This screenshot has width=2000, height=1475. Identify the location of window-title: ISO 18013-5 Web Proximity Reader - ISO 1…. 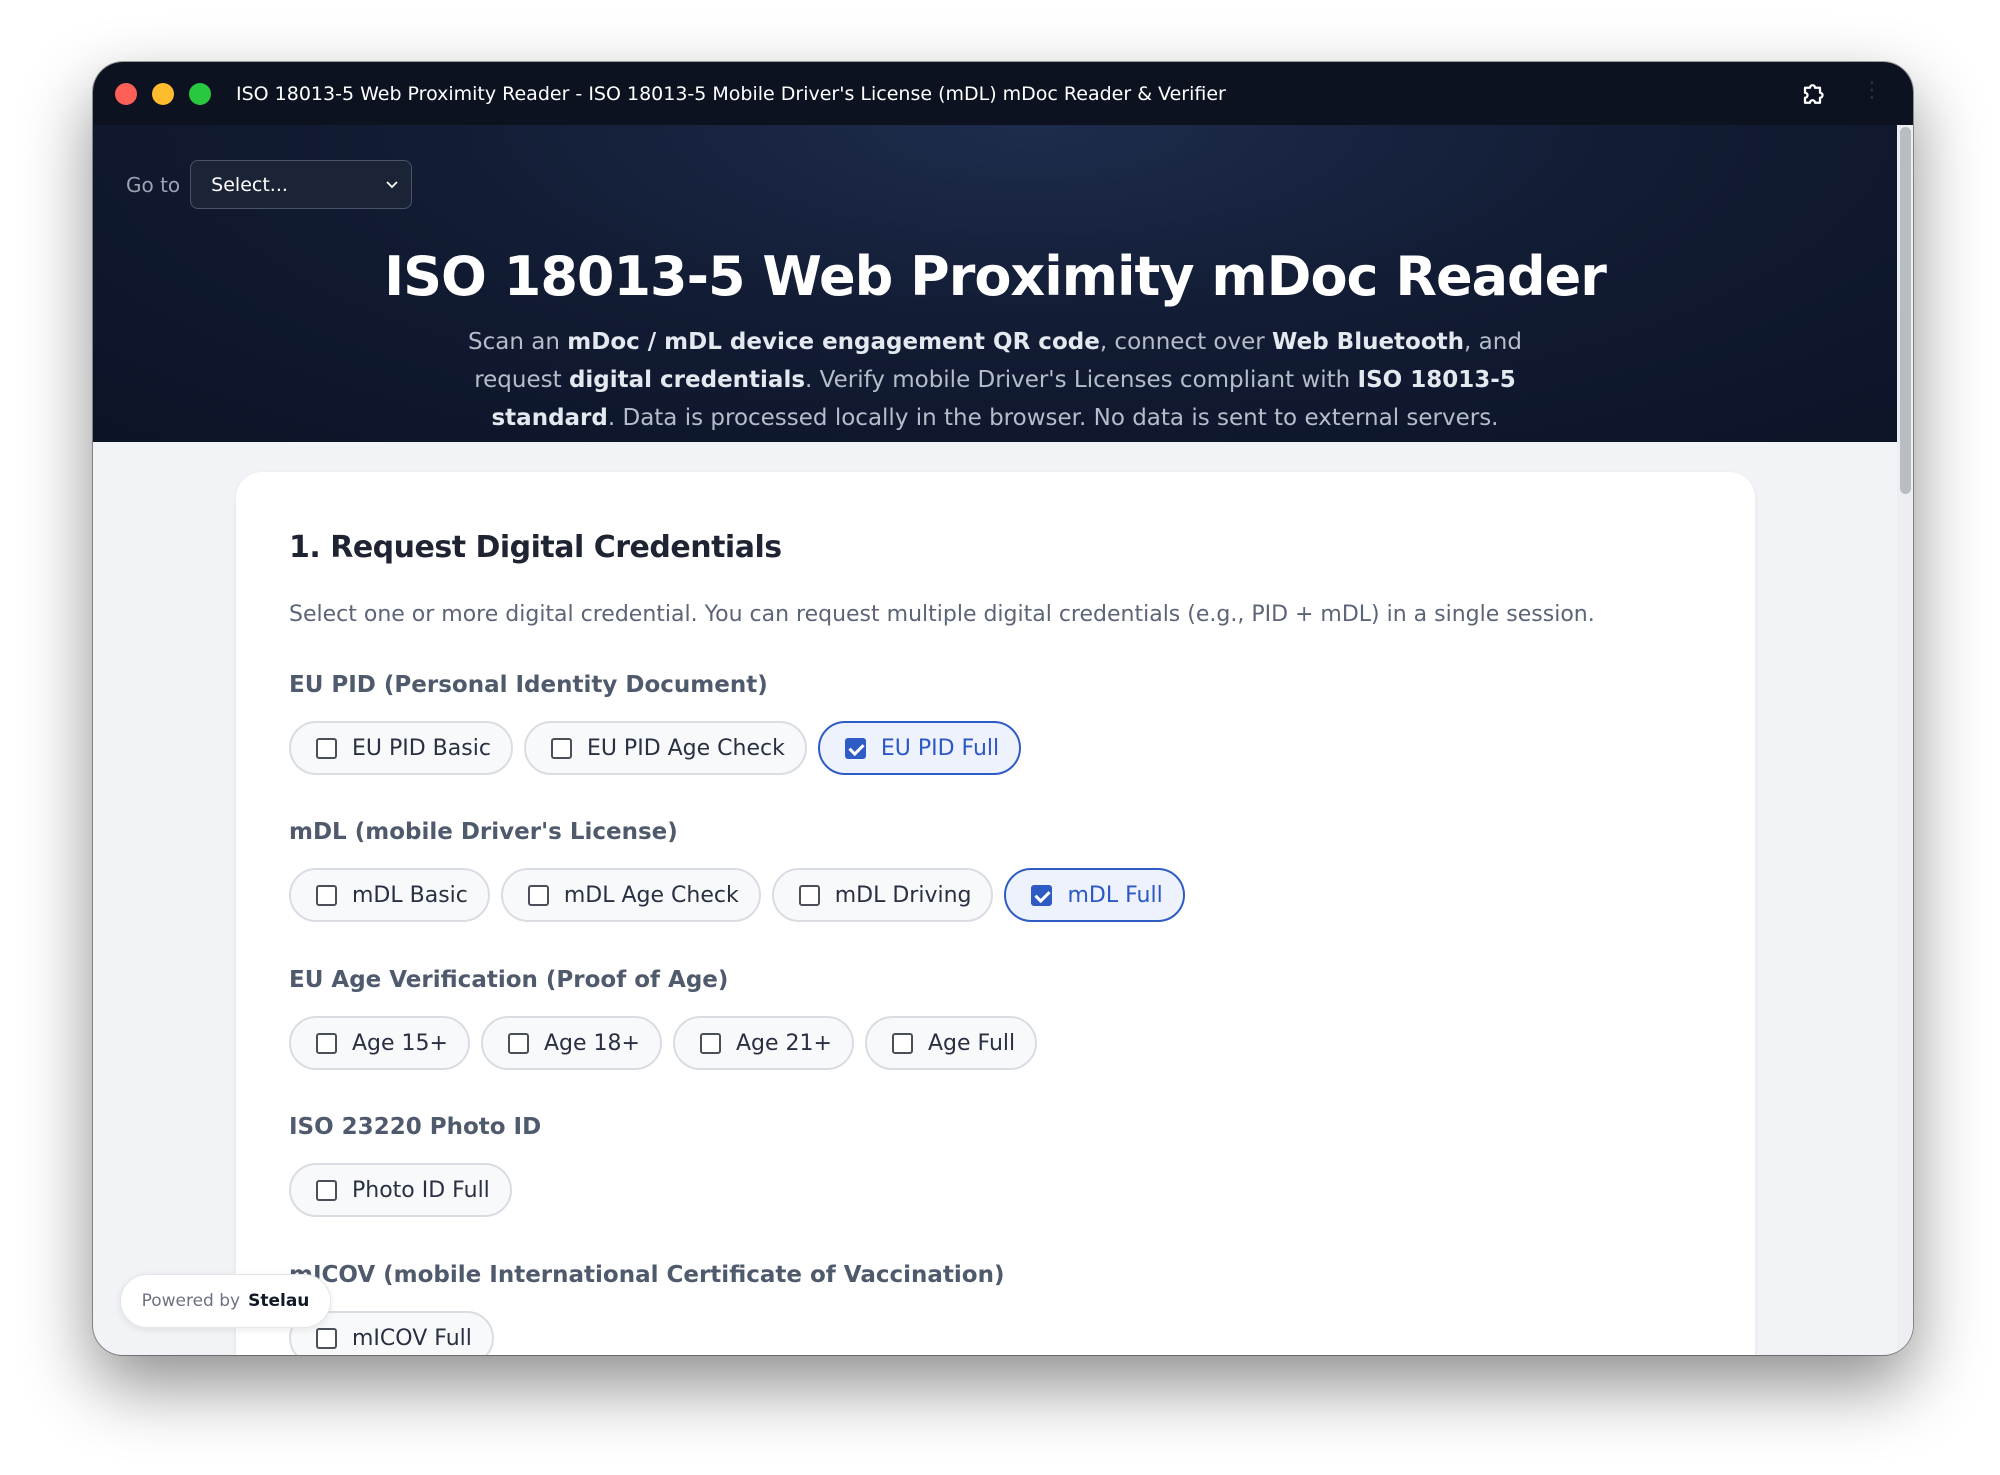
(731, 93).